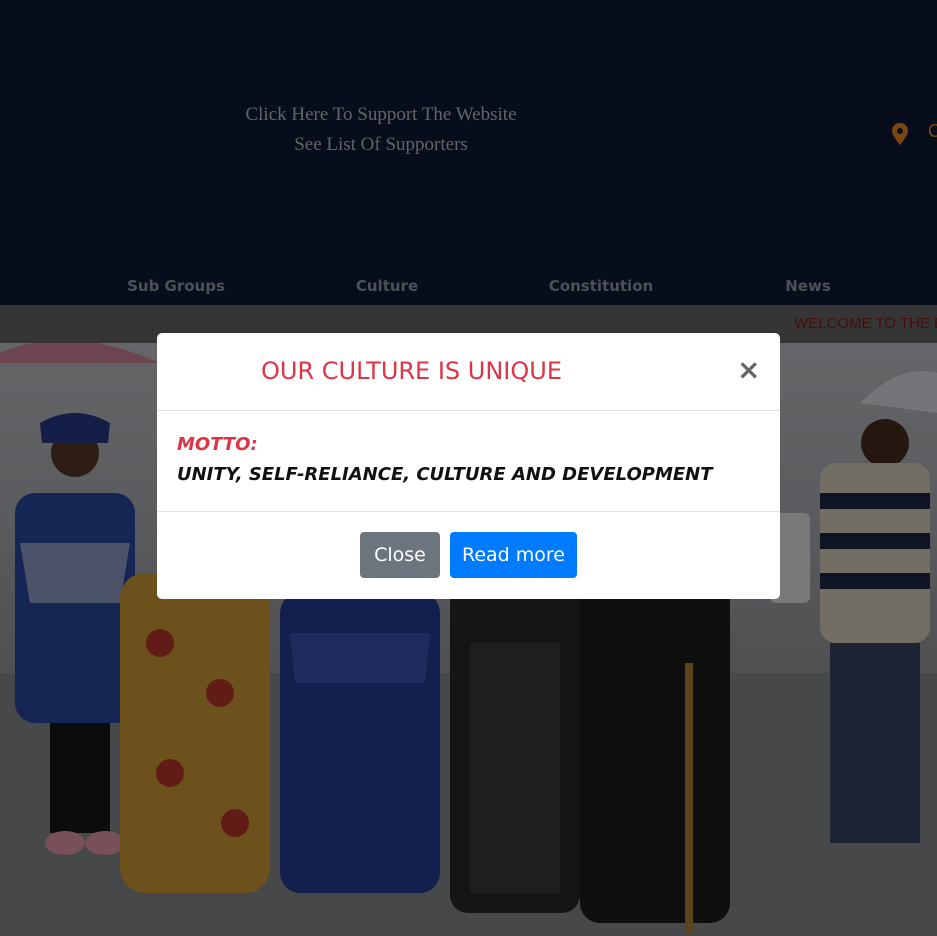 This screenshot has width=937, height=936. I want to click on modal-title: OUR CULTURE IS UNIQUE, so click(412, 371).